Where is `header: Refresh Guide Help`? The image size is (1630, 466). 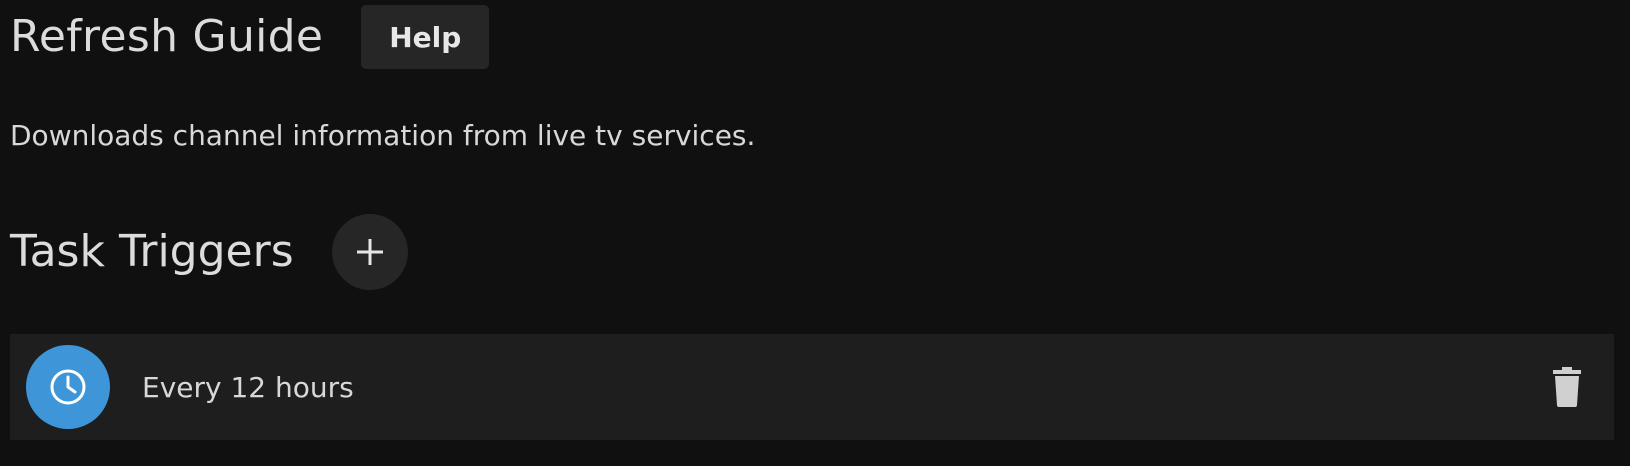
header: Refresh Guide Help is located at coordinates (250, 37).